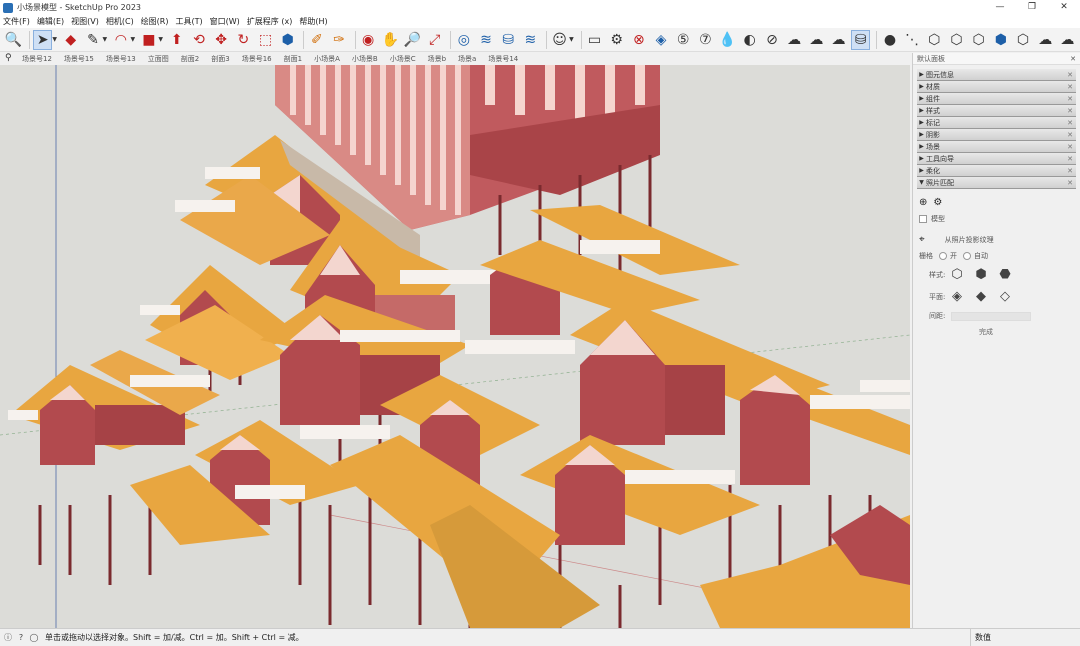  I want to click on project-texture-button: 从照片投影纹理, so click(969, 240).